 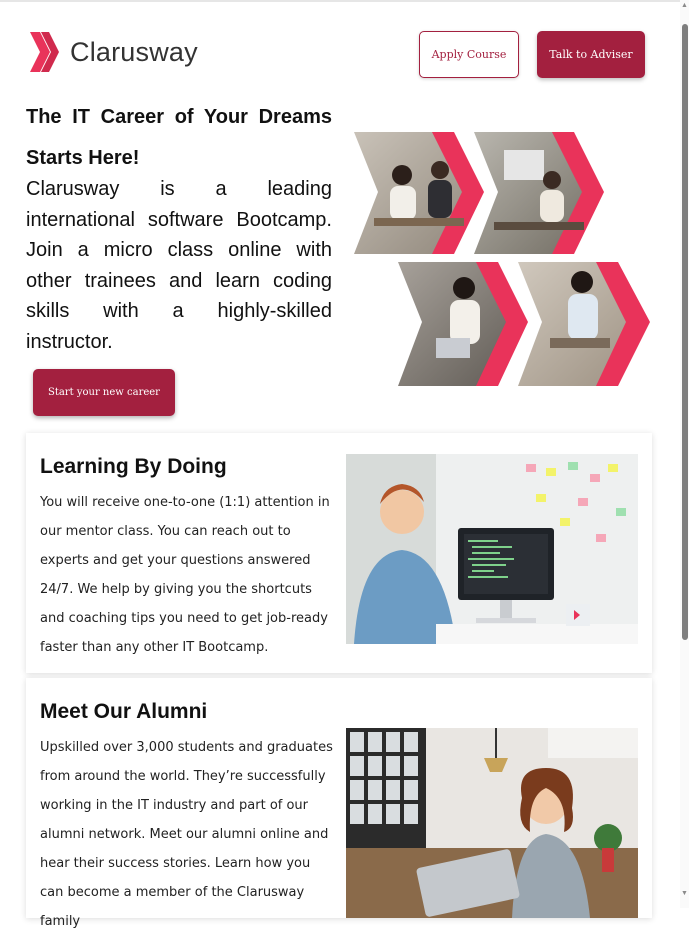 I want to click on page-scrollbar: ▲ ▼, so click(x=684, y=454).